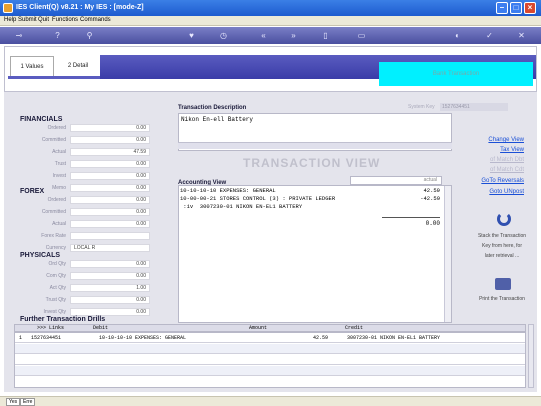 The width and height of the screenshot is (541, 406). What do you see at coordinates (57, 288) in the screenshot?
I see `physicals-label: Act Qty` at bounding box center [57, 288].